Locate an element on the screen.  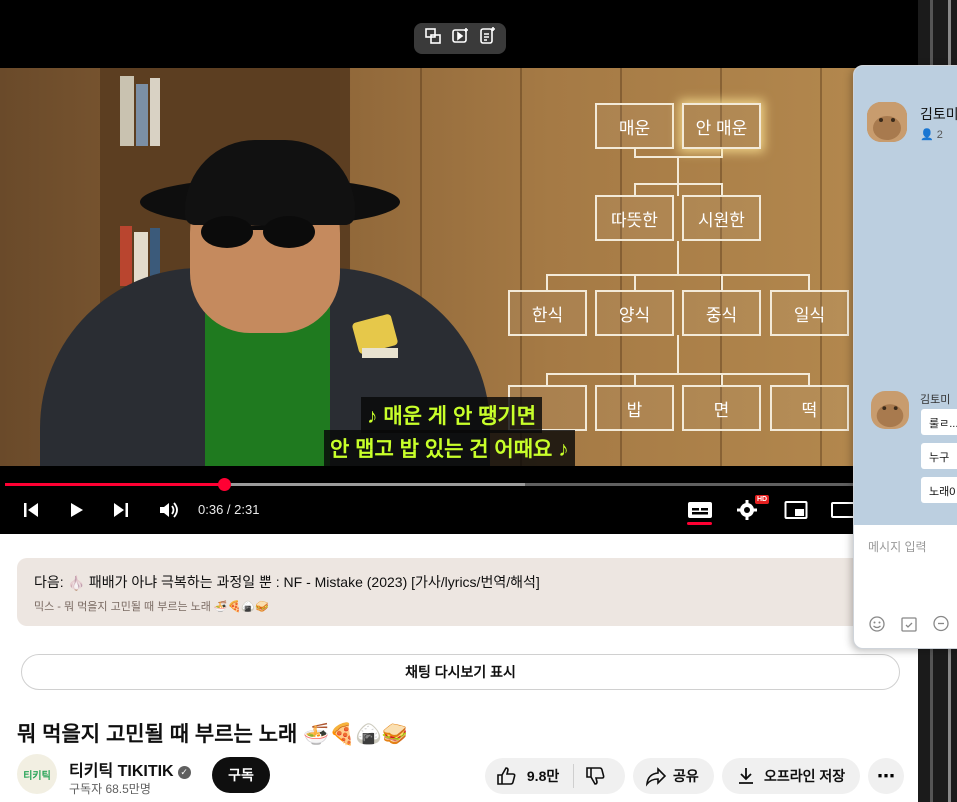
play-icon is located at coordinates (77, 510).